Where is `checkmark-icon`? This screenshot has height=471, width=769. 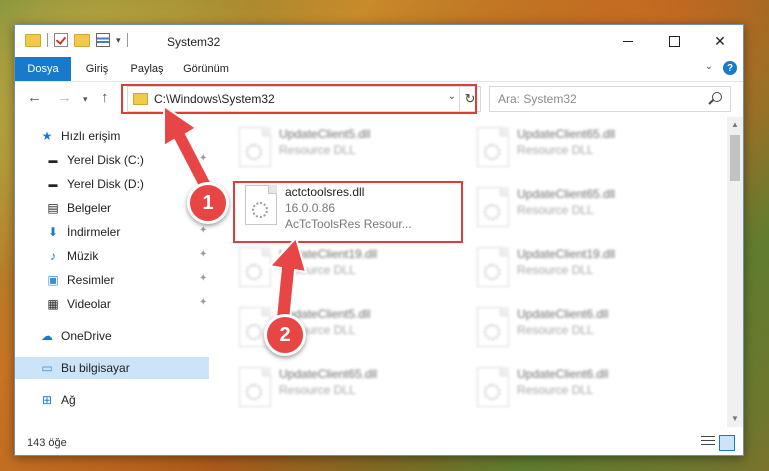
checkmark-icon is located at coordinates (61, 40).